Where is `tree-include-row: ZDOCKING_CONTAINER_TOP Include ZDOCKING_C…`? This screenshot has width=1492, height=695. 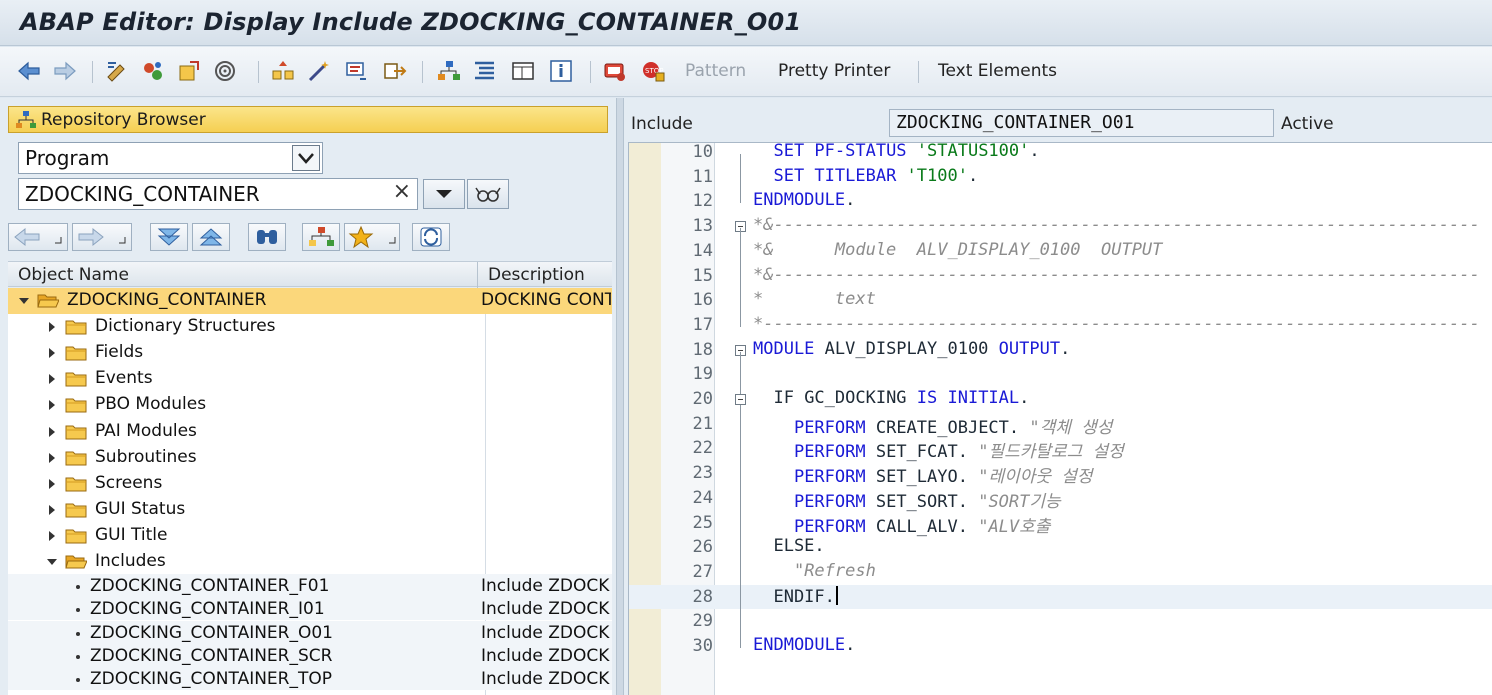
tree-include-row: ZDOCKING_CONTAINER_TOP Include ZDOCKING_C… is located at coordinates (310, 678).